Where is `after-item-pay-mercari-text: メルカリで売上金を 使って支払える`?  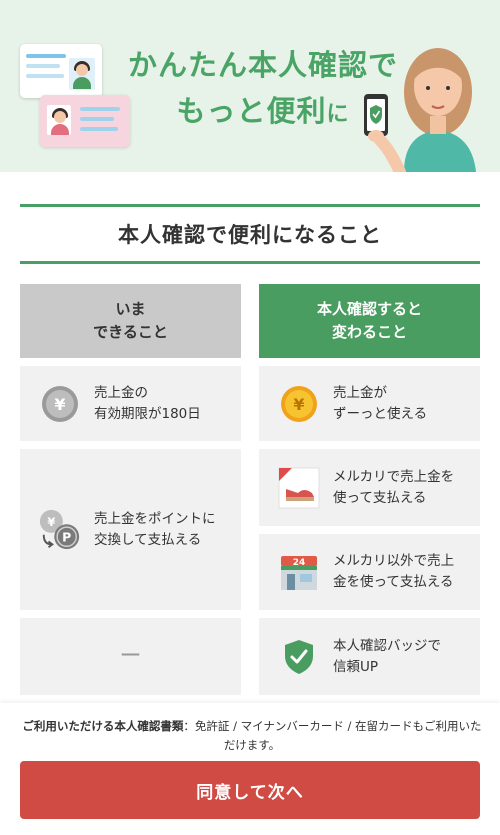 after-item-pay-mercari-text: メルカリで売上金を 使って支払える is located at coordinates (394, 487).